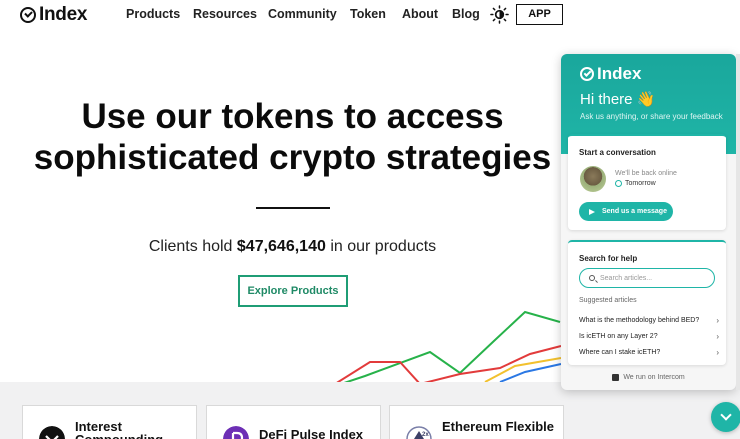  What do you see at coordinates (293, 291) in the screenshot?
I see `explore-products-button: Explore Products` at bounding box center [293, 291].